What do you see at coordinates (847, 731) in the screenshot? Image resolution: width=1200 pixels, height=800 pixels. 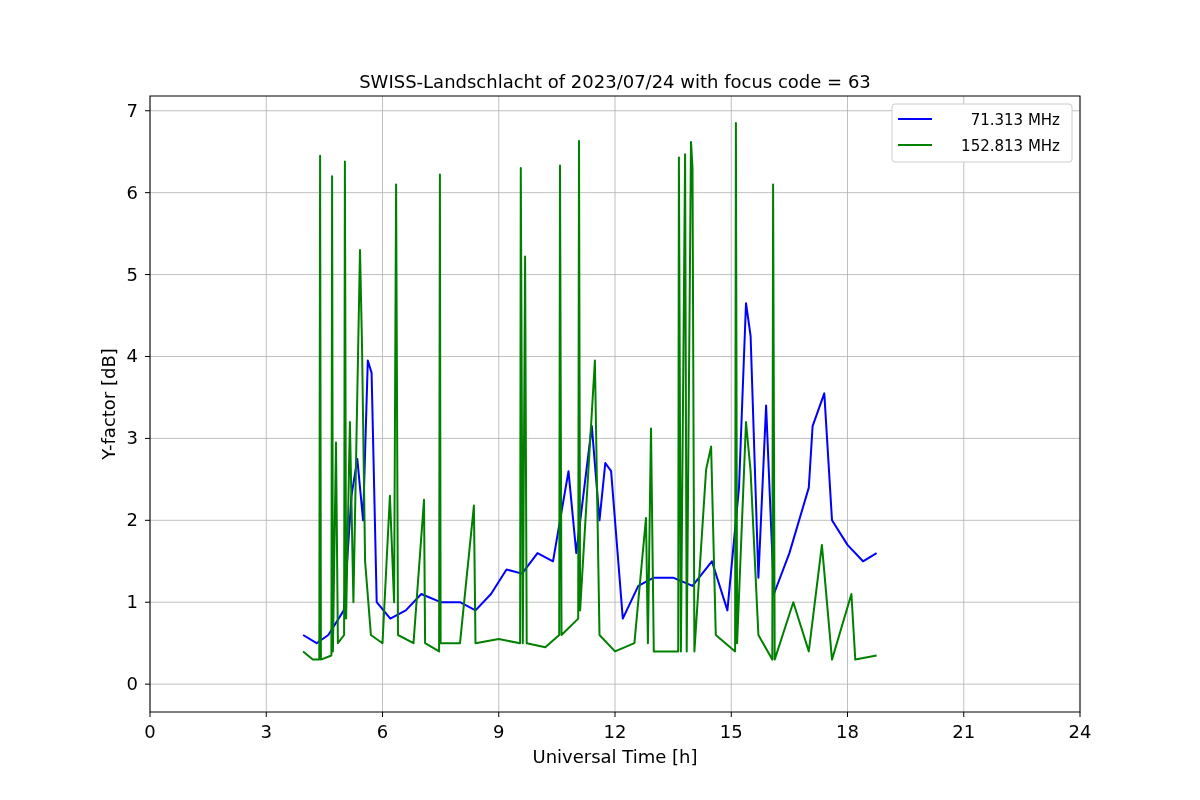 I see `tick-label: 18` at bounding box center [847, 731].